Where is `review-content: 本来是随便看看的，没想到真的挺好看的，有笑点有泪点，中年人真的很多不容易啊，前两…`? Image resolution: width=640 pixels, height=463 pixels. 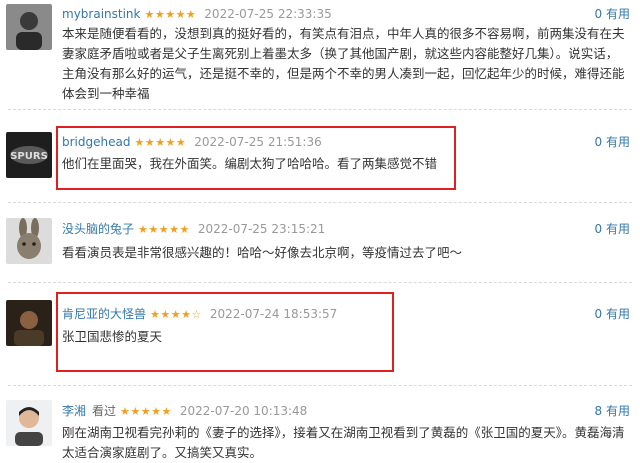 review-content: 本来是随便看看的，没想到真的挺好看的，有笑点有泪点，中年人真的很多不容易啊，前两… is located at coordinates (343, 63).